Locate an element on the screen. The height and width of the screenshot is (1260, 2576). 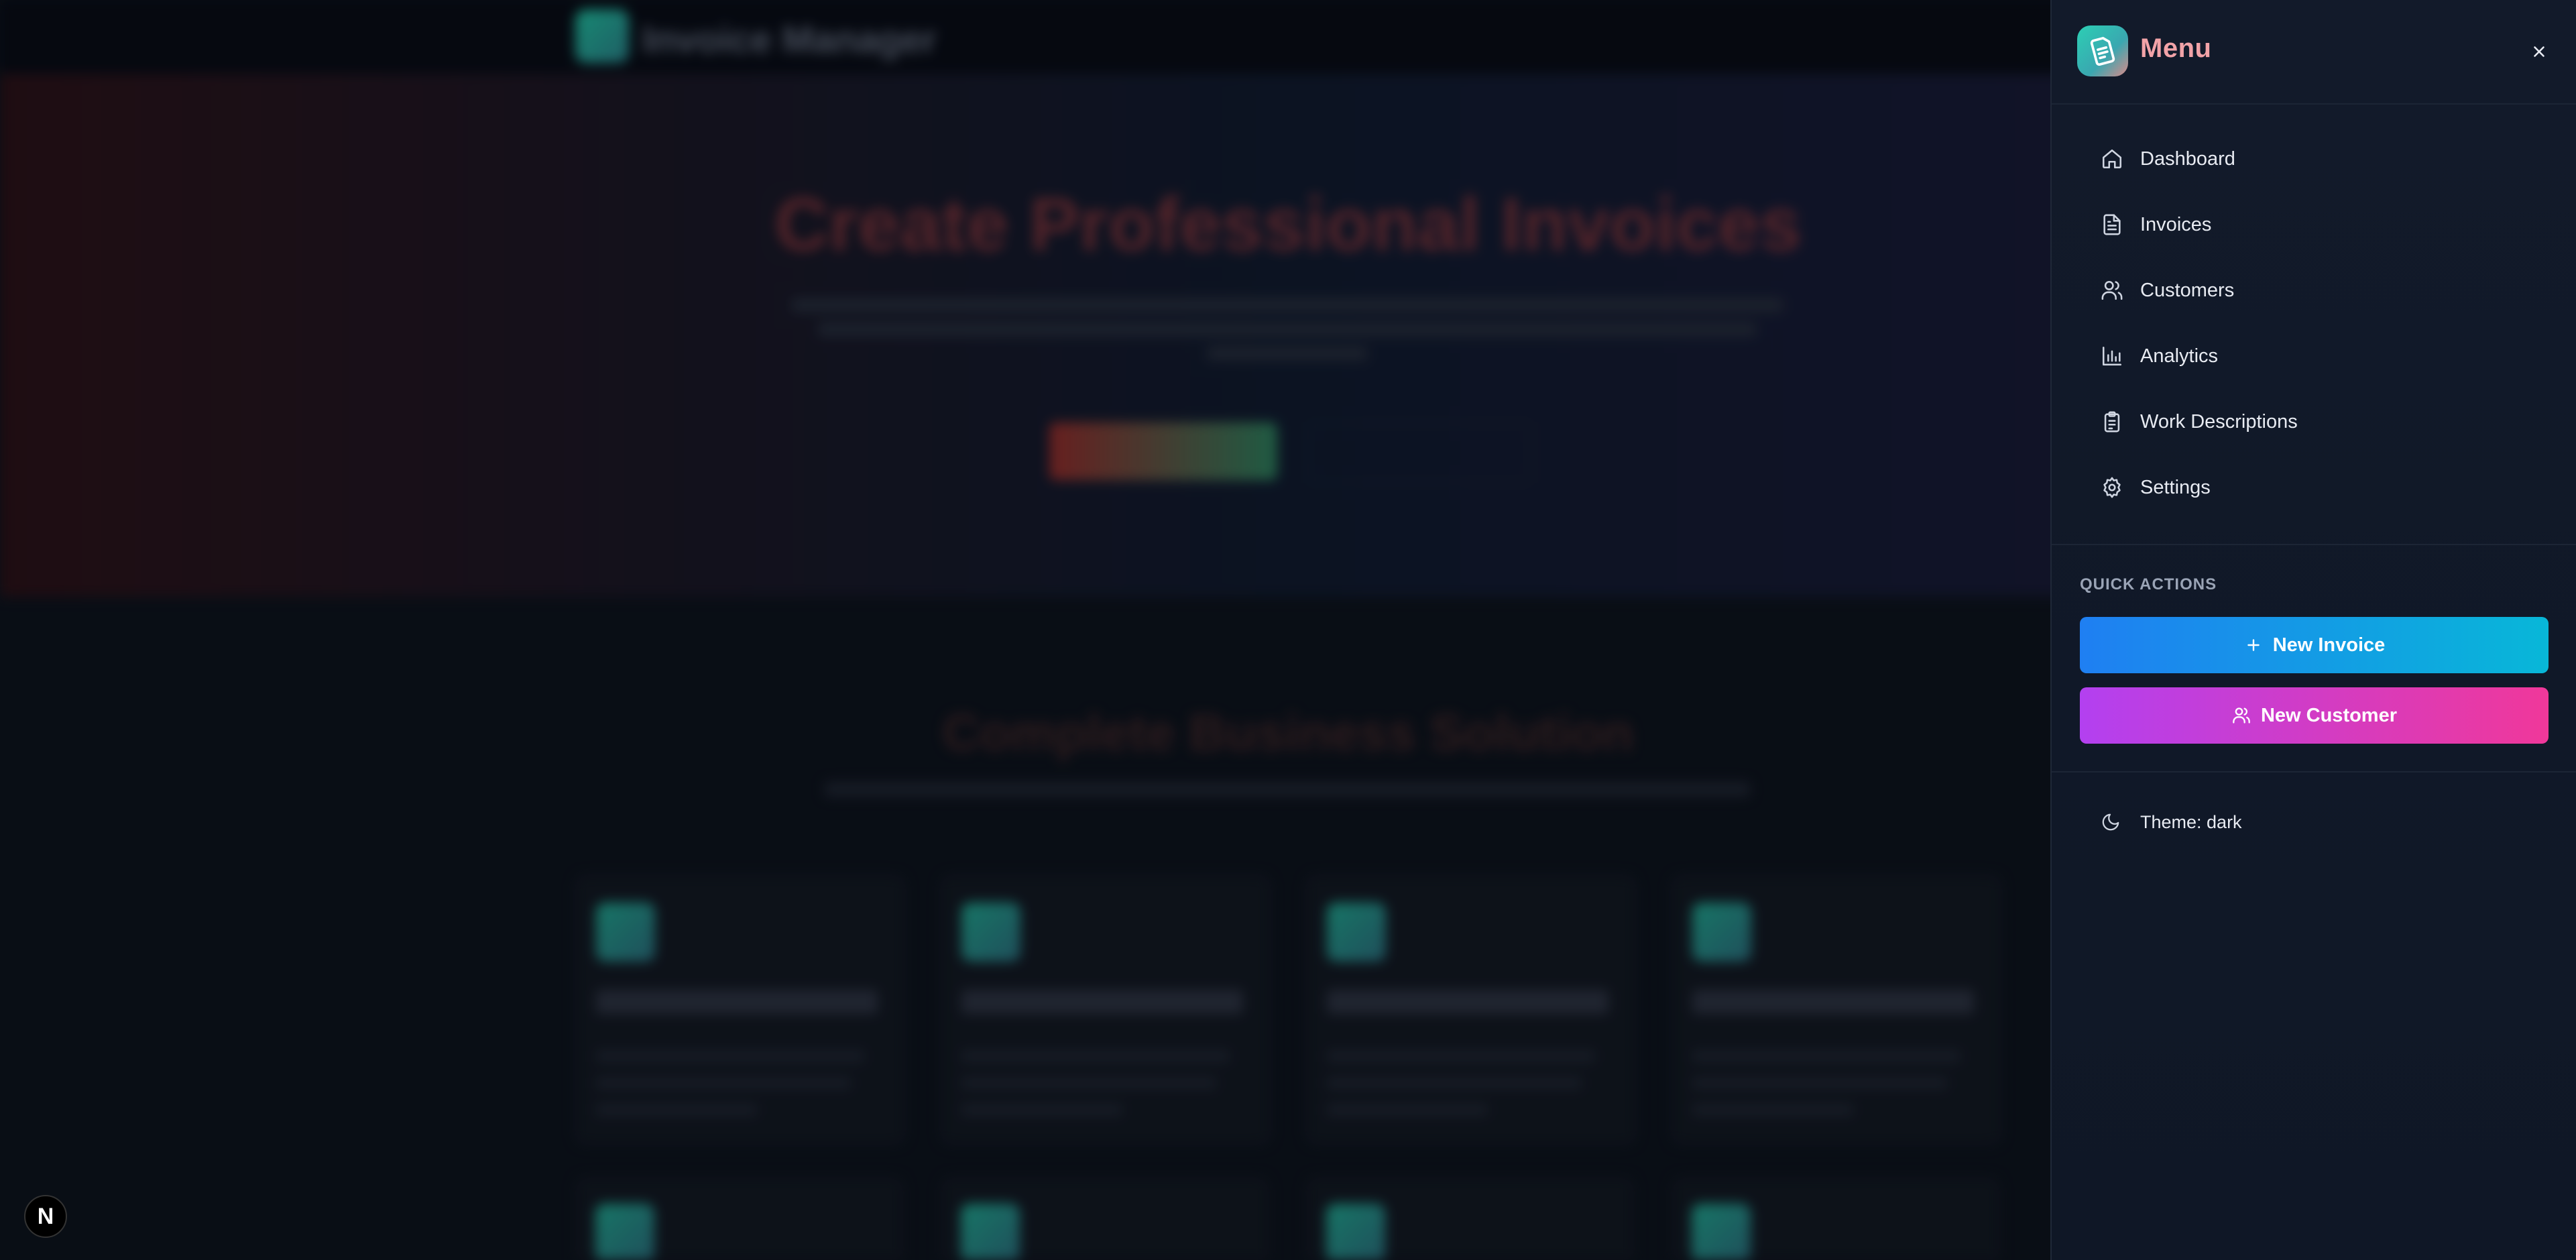
theme-label: Theme: dark is located at coordinates (2191, 822).